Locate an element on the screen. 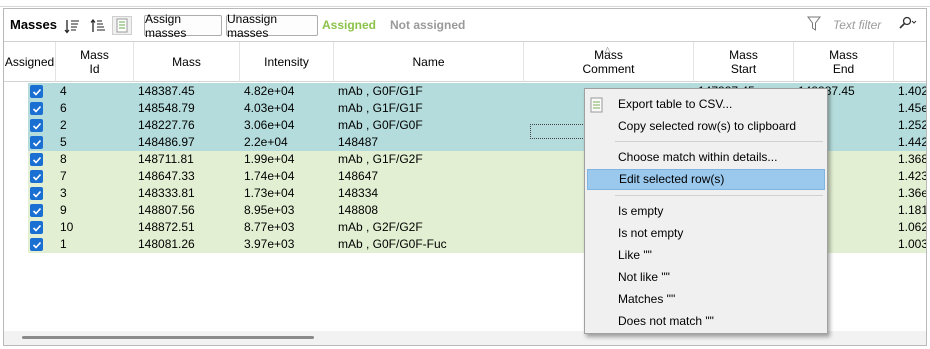  cell-intensity: 1.73e+04 is located at coordinates (269, 193).